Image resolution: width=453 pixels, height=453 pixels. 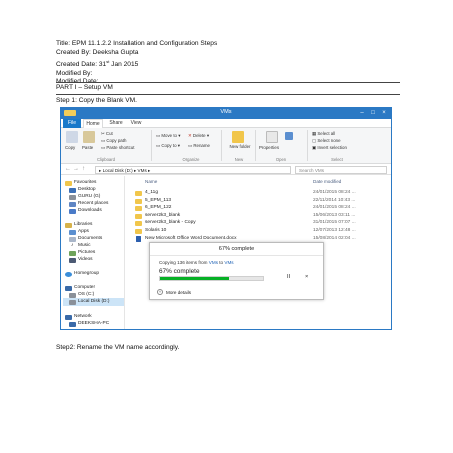 What do you see at coordinates (198, 136) in the screenshot?
I see `delete-button: ✕ Delete ▾` at bounding box center [198, 136].